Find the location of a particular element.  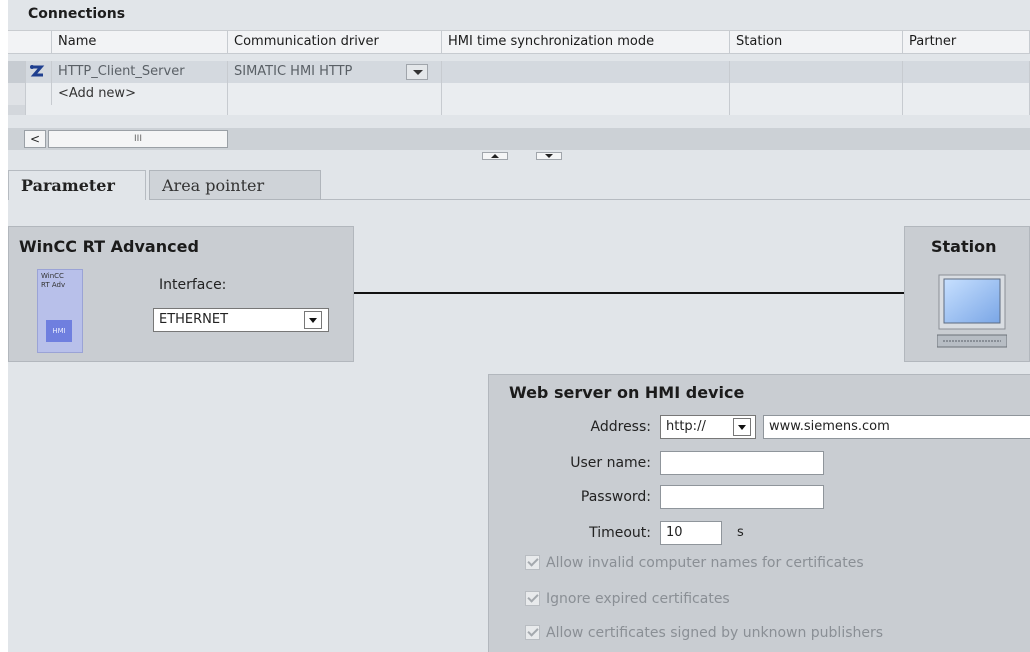

tab-area-pointer: Area pointer is located at coordinates (235, 185).